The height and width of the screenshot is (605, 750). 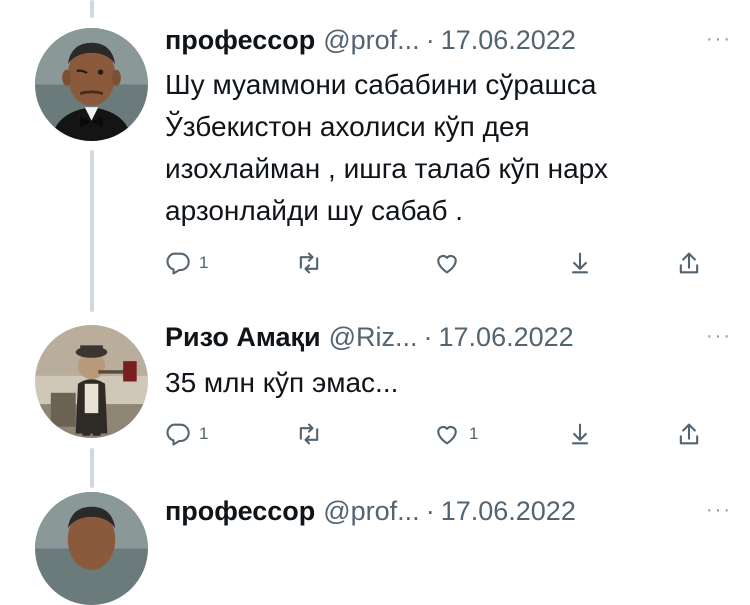 I want to click on sepia-man-photo, so click(x=91, y=381).